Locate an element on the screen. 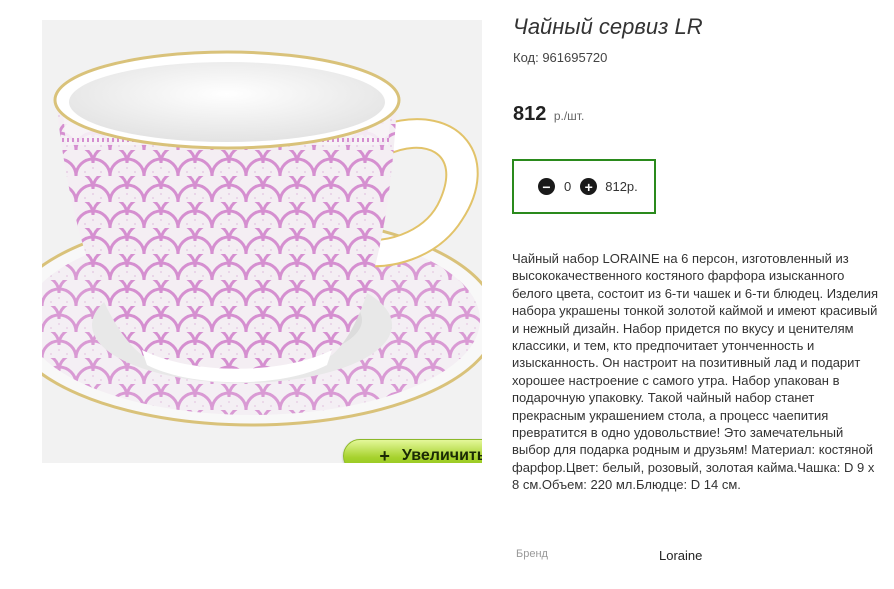 This screenshot has height=589, width=894. zoom-button: + Увеличить is located at coordinates (412, 451).